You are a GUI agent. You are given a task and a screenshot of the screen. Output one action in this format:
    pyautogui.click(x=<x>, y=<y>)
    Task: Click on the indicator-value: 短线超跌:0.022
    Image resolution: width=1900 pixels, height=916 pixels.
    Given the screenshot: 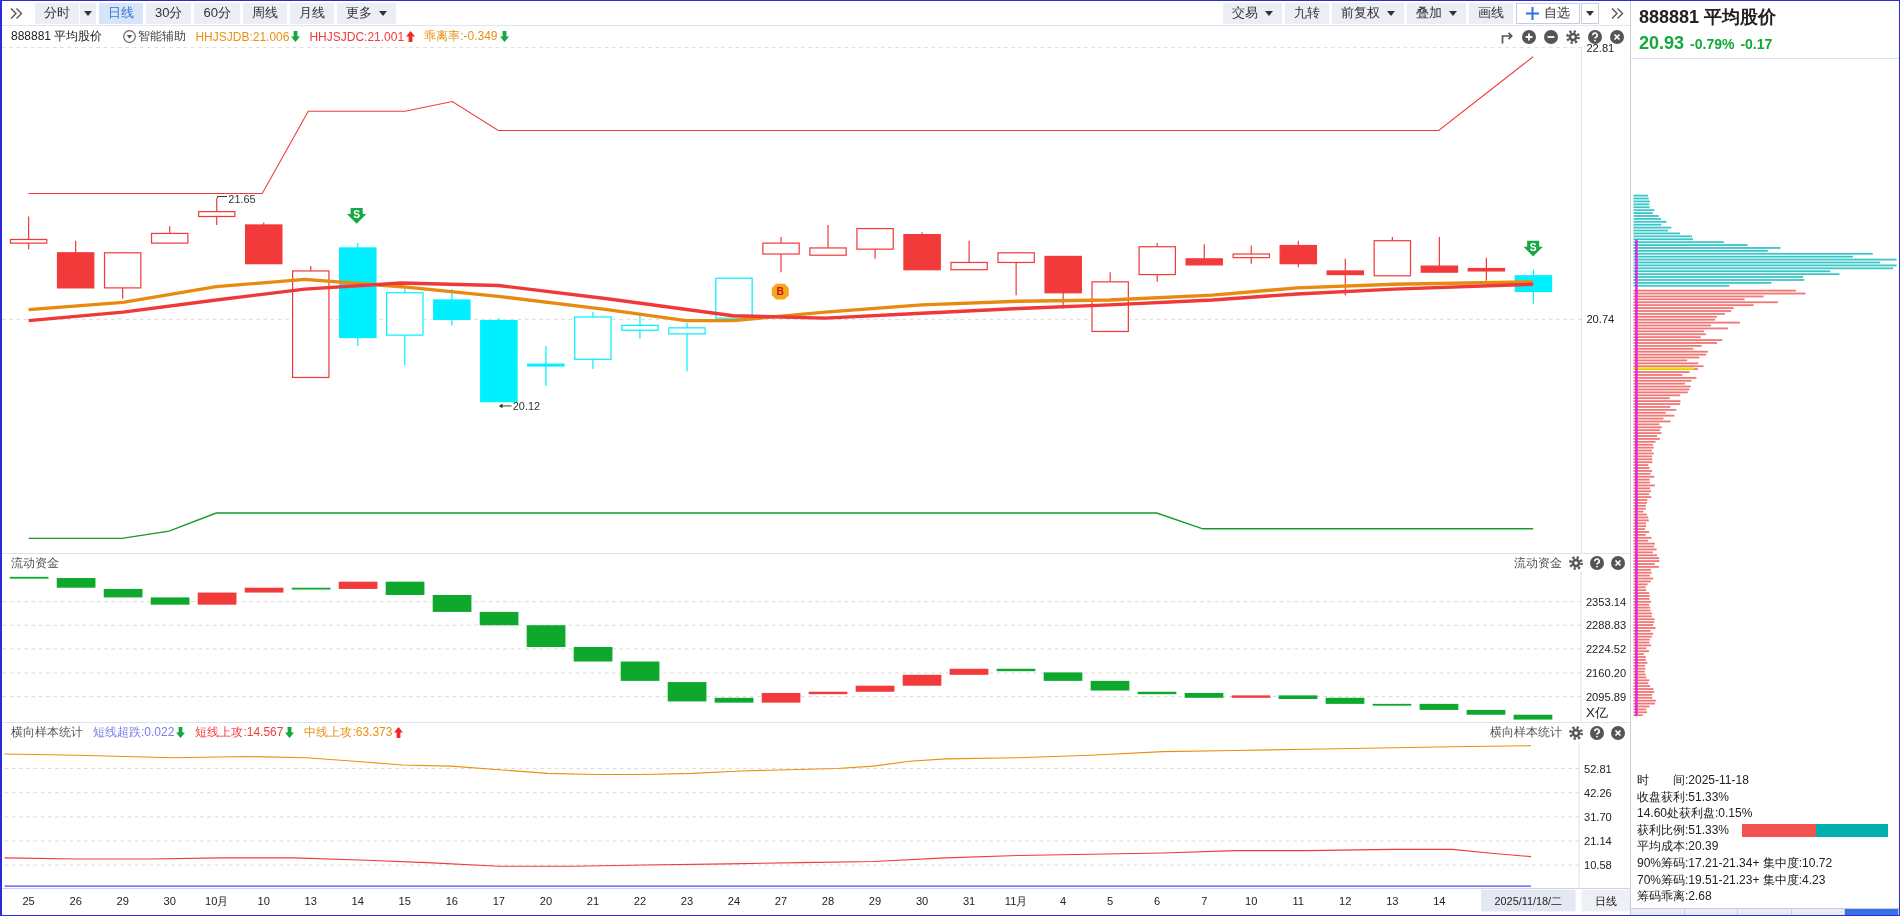 What is the action you would take?
    pyautogui.click(x=134, y=732)
    